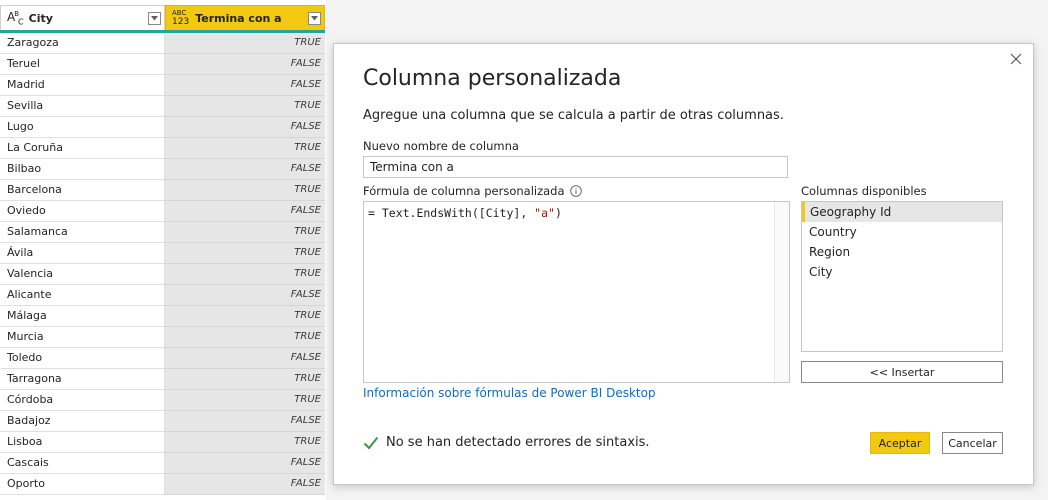 The width and height of the screenshot is (1048, 500). I want to click on table-row: Alicante FALSE, so click(163, 295).